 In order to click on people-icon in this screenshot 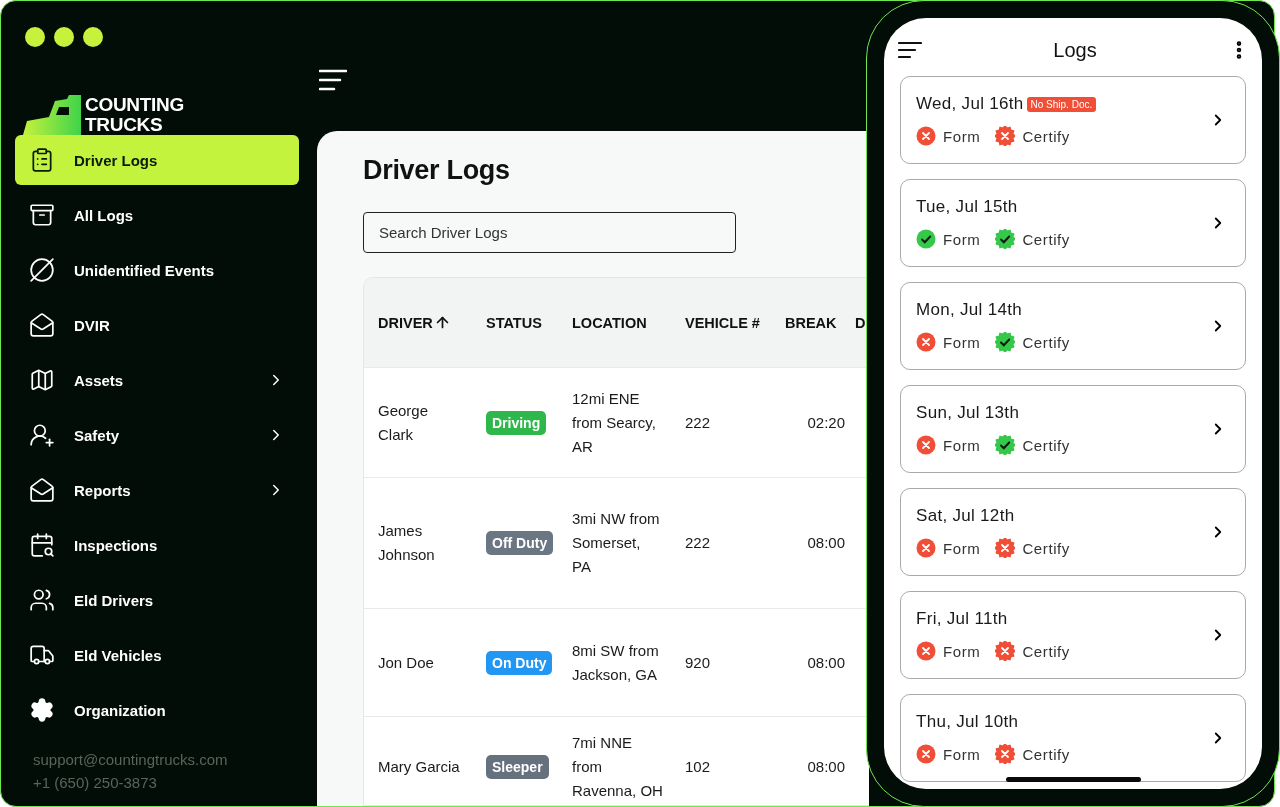, I will do `click(42, 600)`.